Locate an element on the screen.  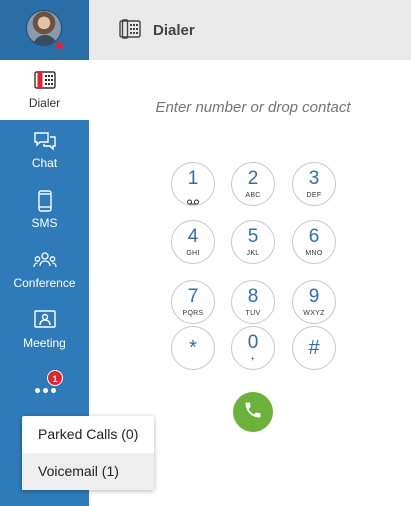
phone-icon is located at coordinates (253, 412).